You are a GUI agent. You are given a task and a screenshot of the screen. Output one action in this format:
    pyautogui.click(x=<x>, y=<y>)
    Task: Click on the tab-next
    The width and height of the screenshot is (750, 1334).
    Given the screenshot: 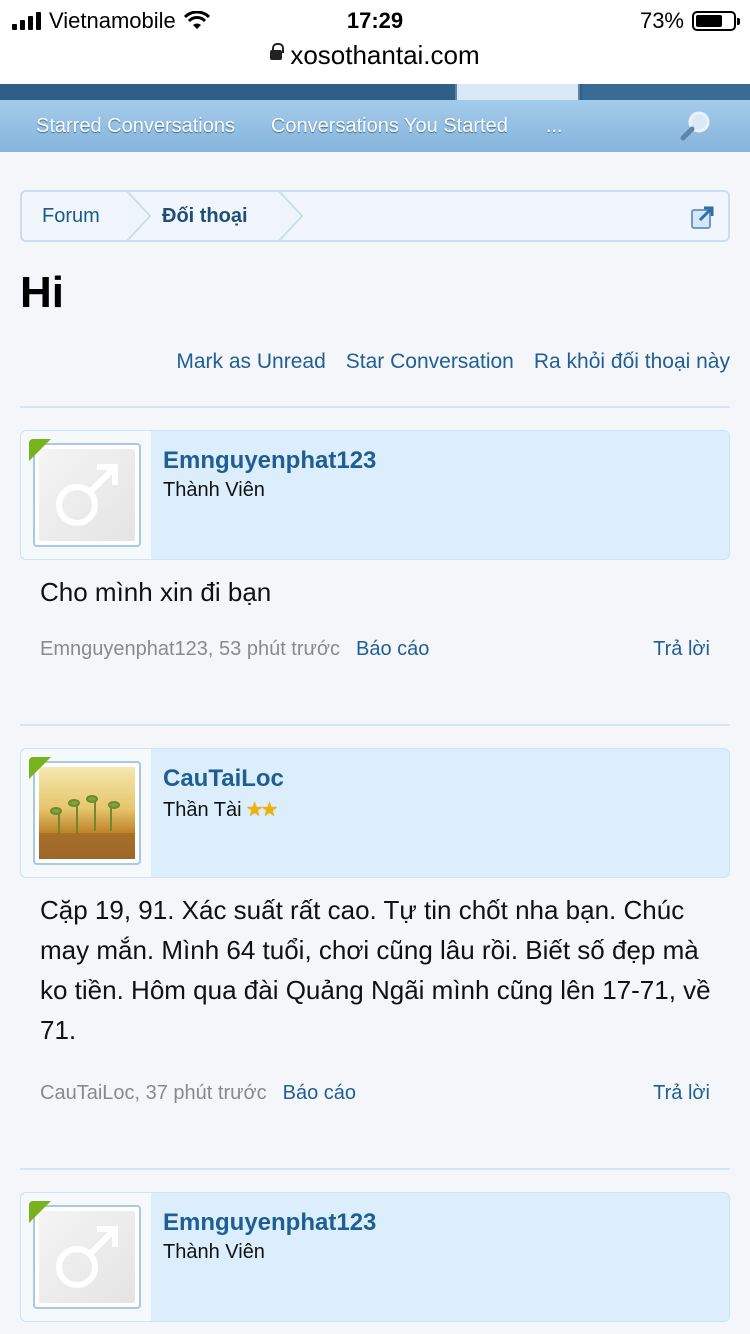 What is the action you would take?
    pyautogui.click(x=666, y=92)
    